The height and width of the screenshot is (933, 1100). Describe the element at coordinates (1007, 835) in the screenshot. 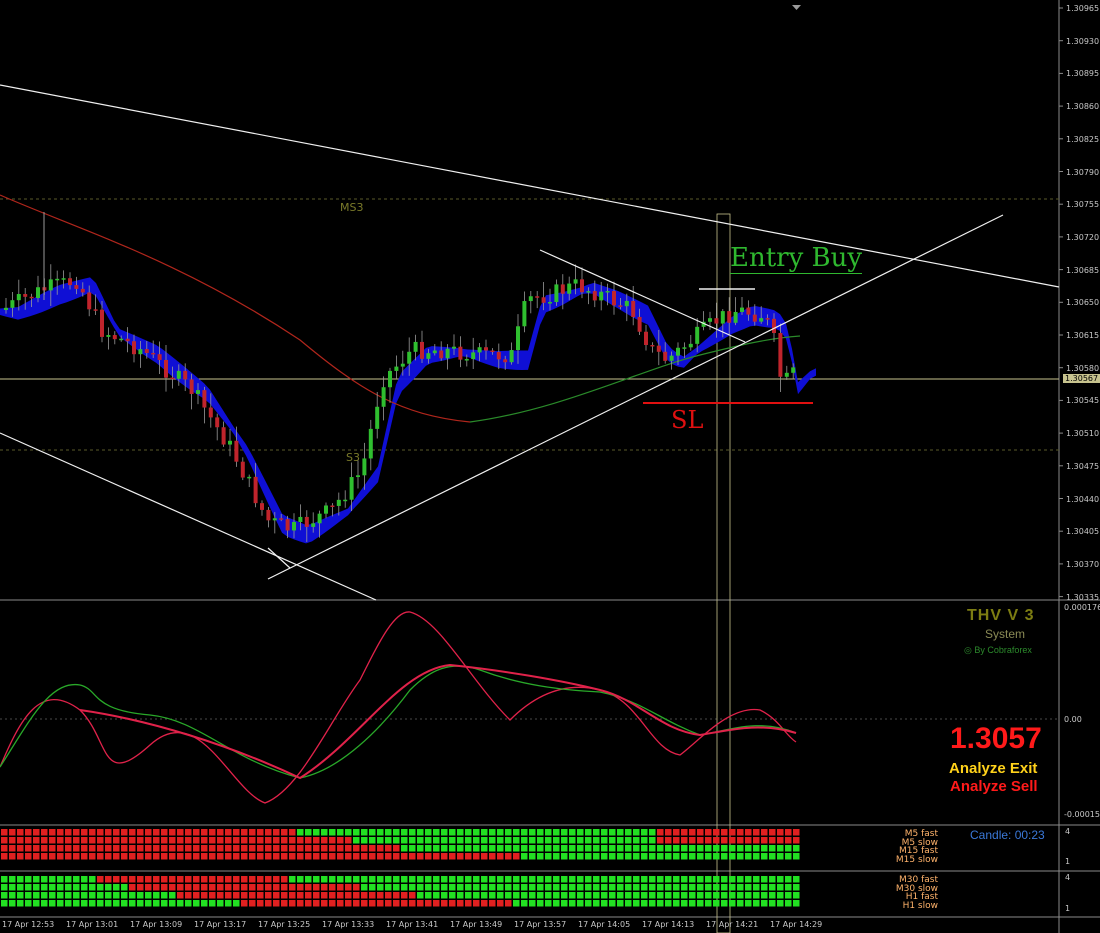

I see `candle-timer: Candle: 00:23` at that location.